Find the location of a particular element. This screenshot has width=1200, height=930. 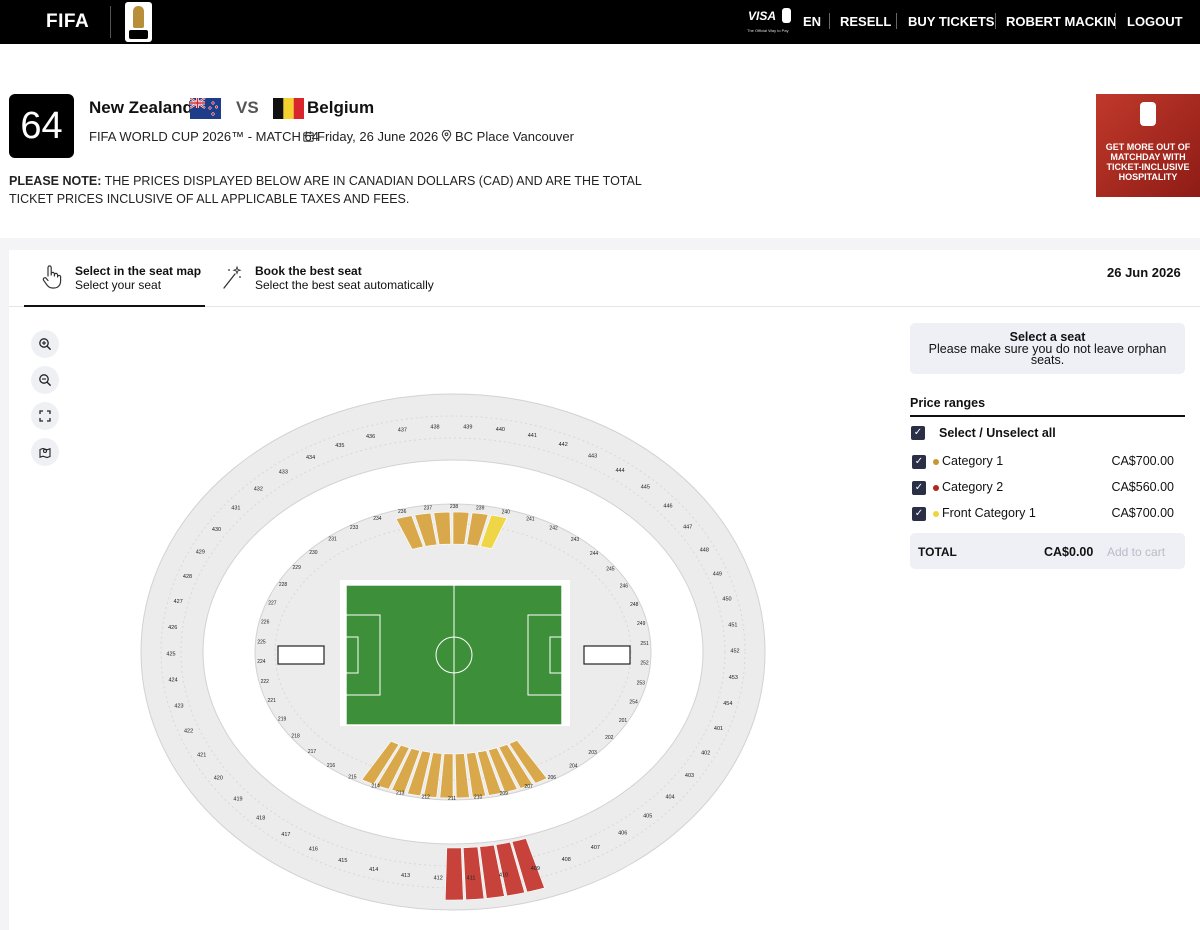

section-label: 449 is located at coordinates (717, 575).